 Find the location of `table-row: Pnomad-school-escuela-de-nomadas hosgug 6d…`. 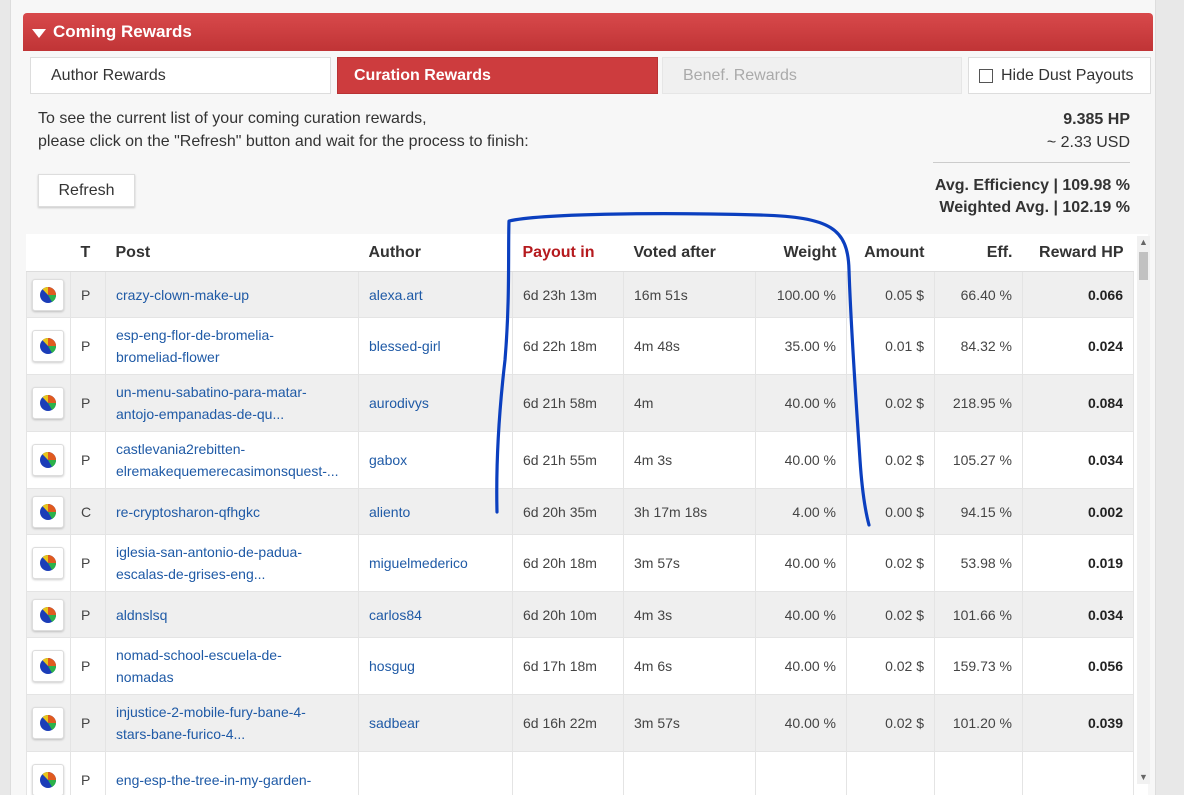

table-row: Pnomad-school-escuela-de-nomadas hosgug 6d… is located at coordinates (580, 666).